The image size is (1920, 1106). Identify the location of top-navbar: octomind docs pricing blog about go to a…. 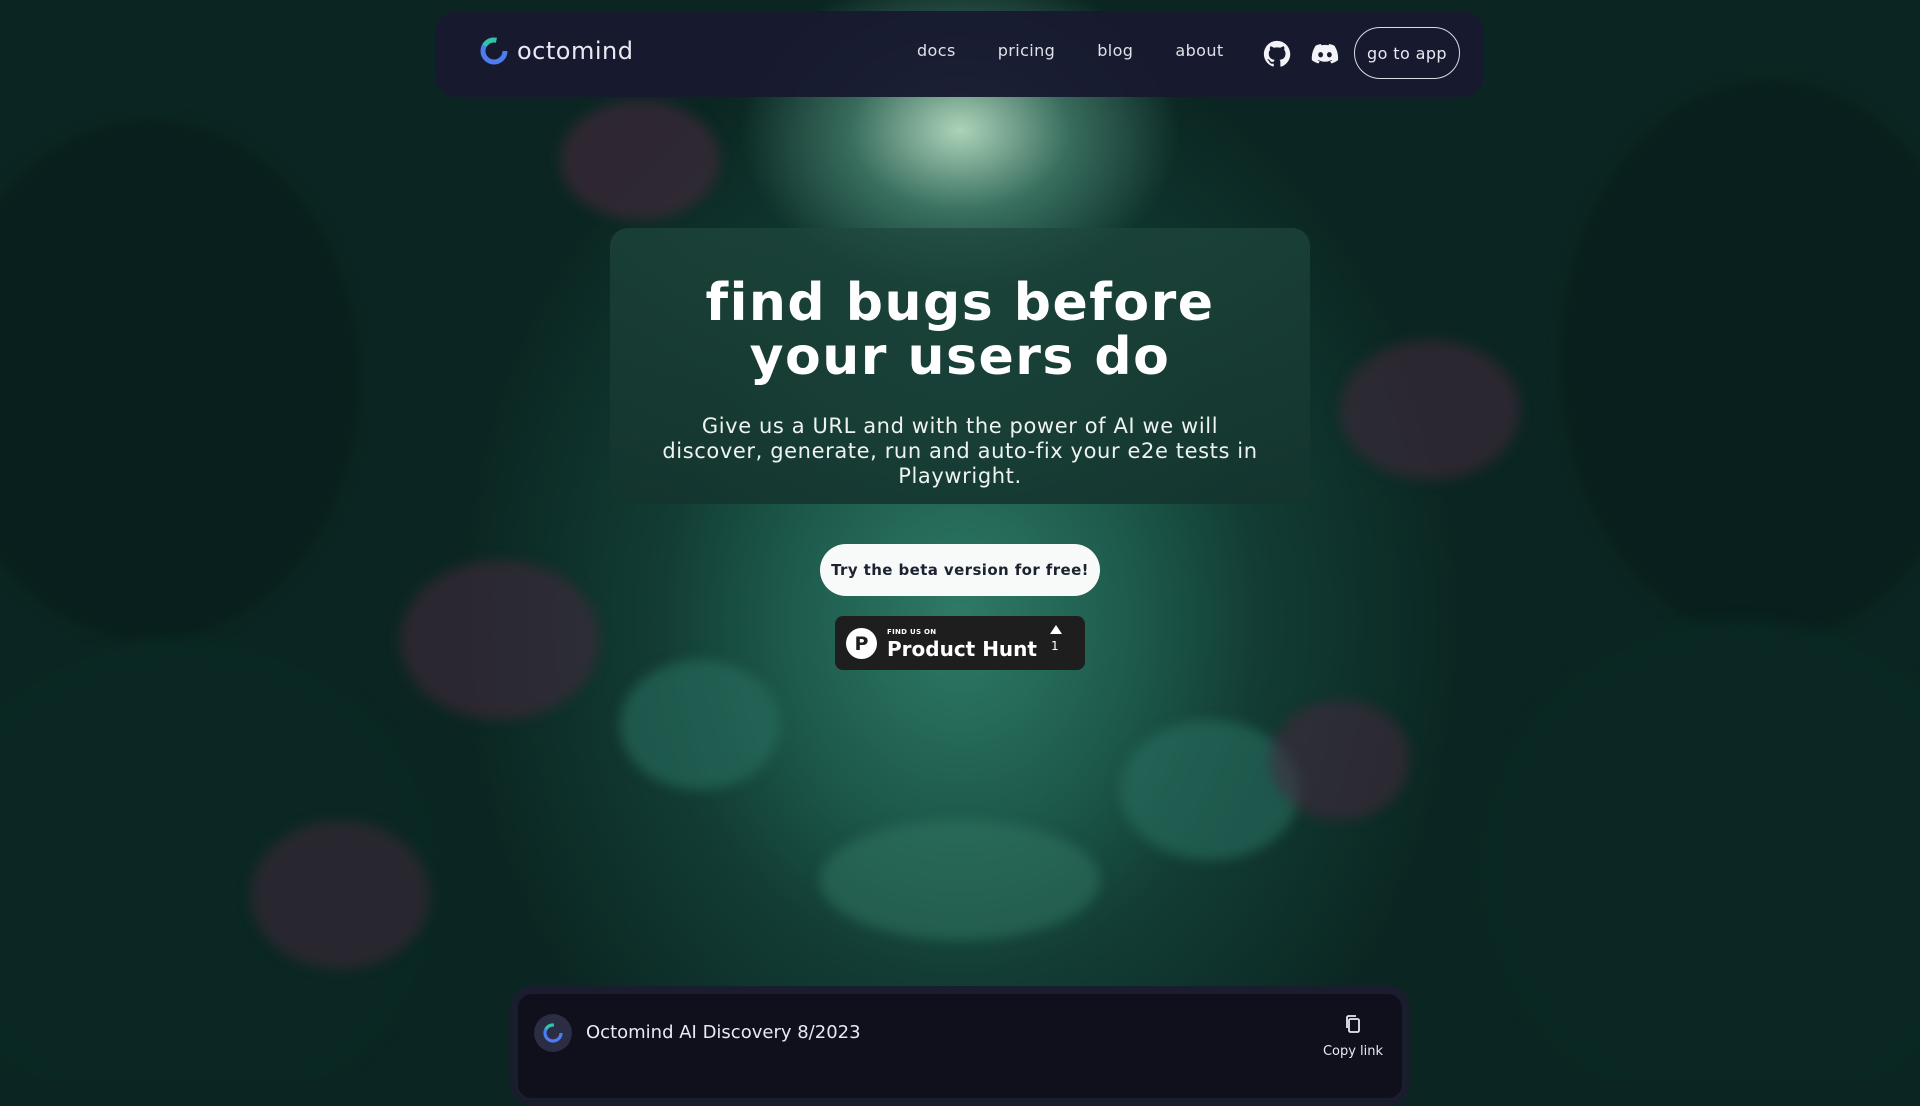
(959, 54).